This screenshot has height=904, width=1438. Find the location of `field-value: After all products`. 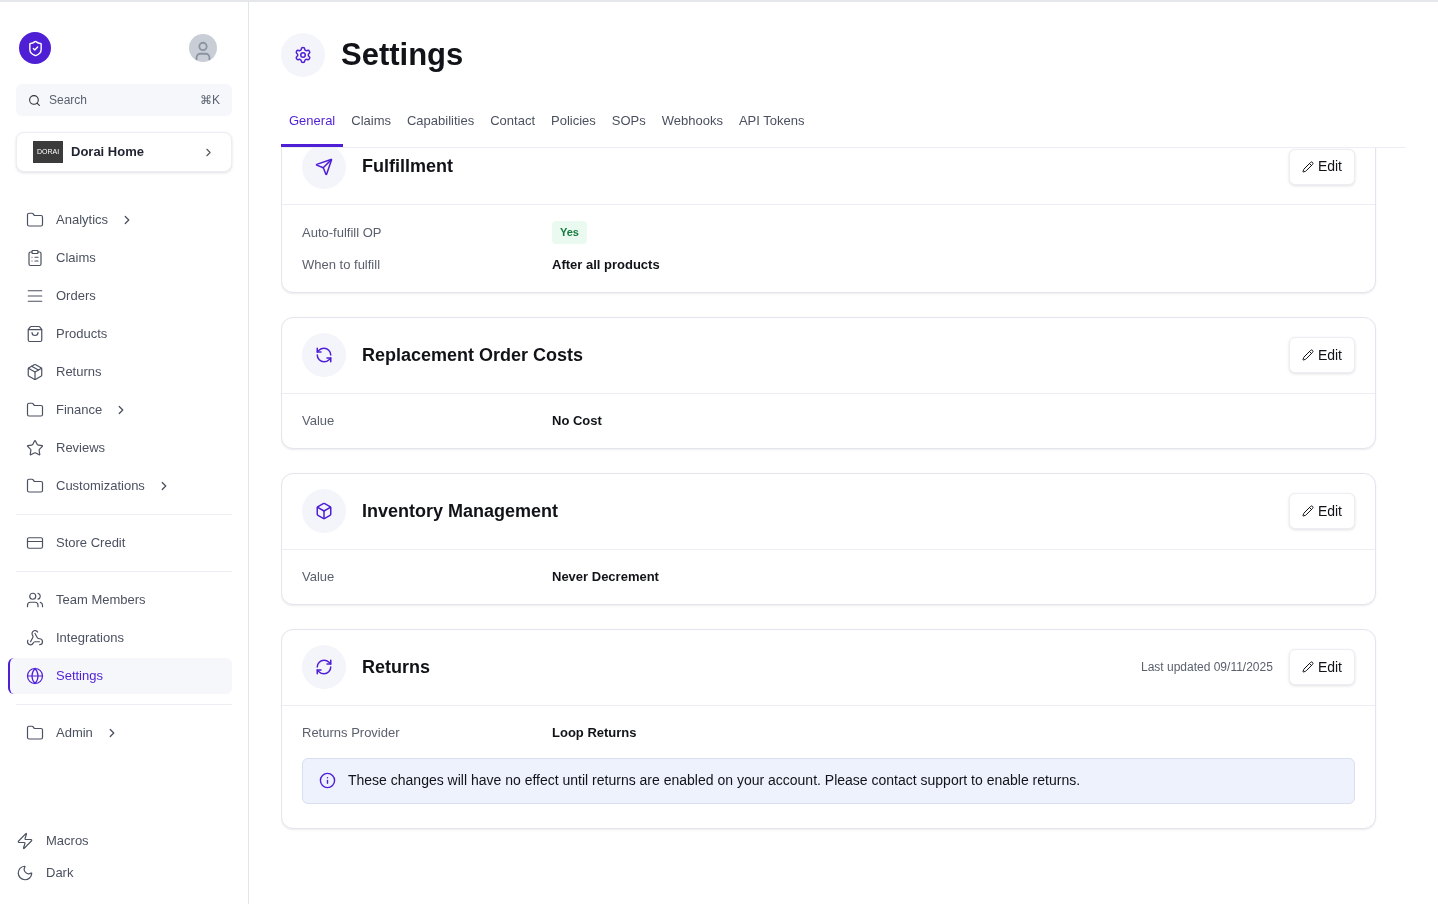

field-value: After all products is located at coordinates (606, 264).